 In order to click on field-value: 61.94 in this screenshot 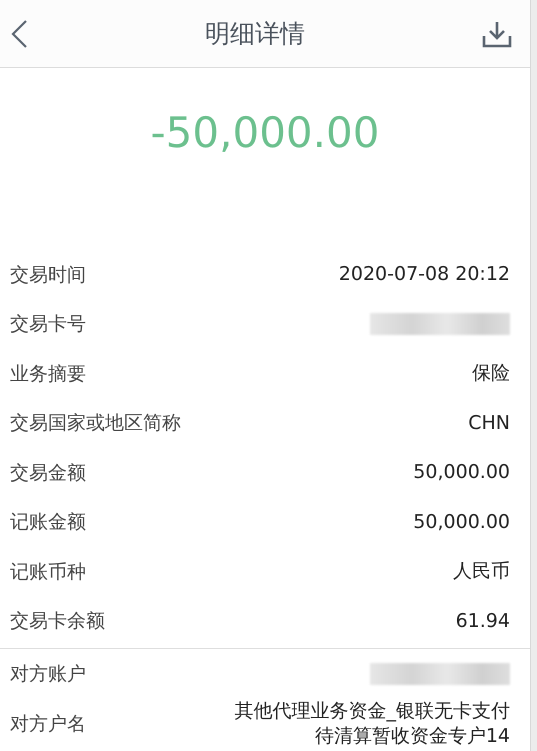, I will do `click(482, 621)`.